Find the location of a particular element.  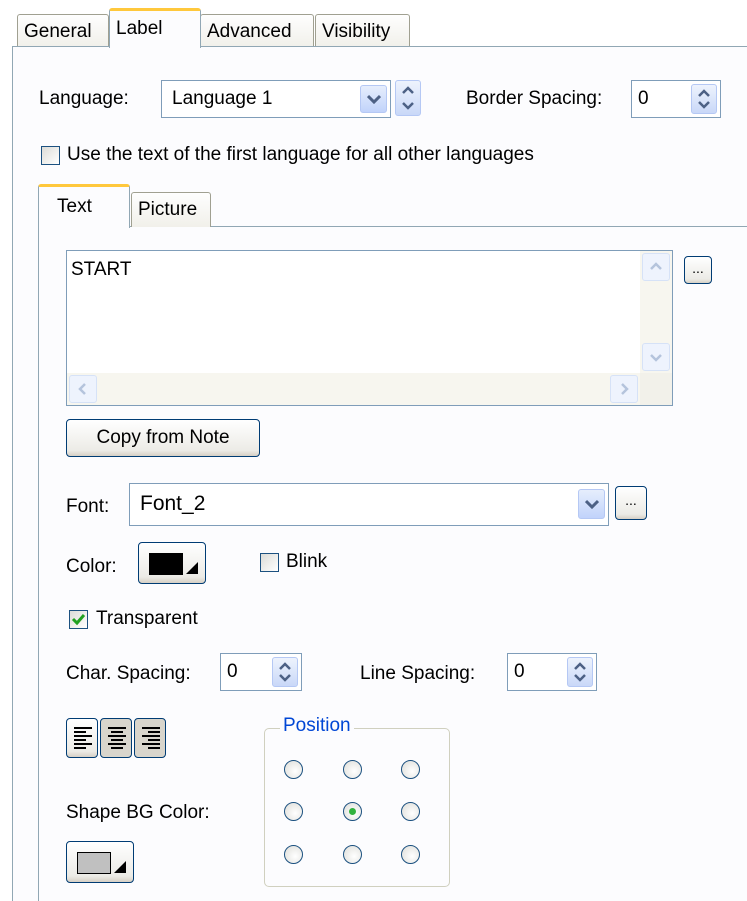

right-align-icon is located at coordinates (151, 738).